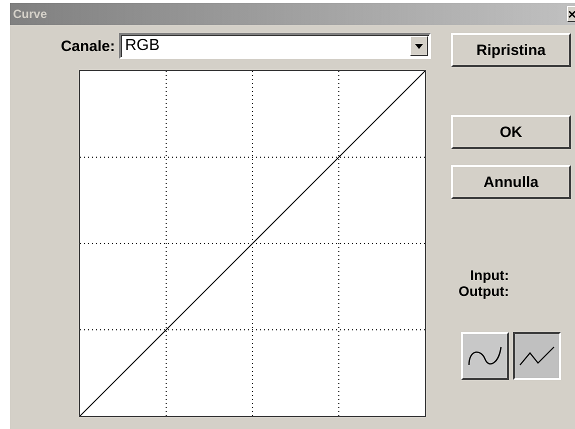 This screenshot has width=575, height=429. I want to click on window-title: Curve, so click(30, 14).